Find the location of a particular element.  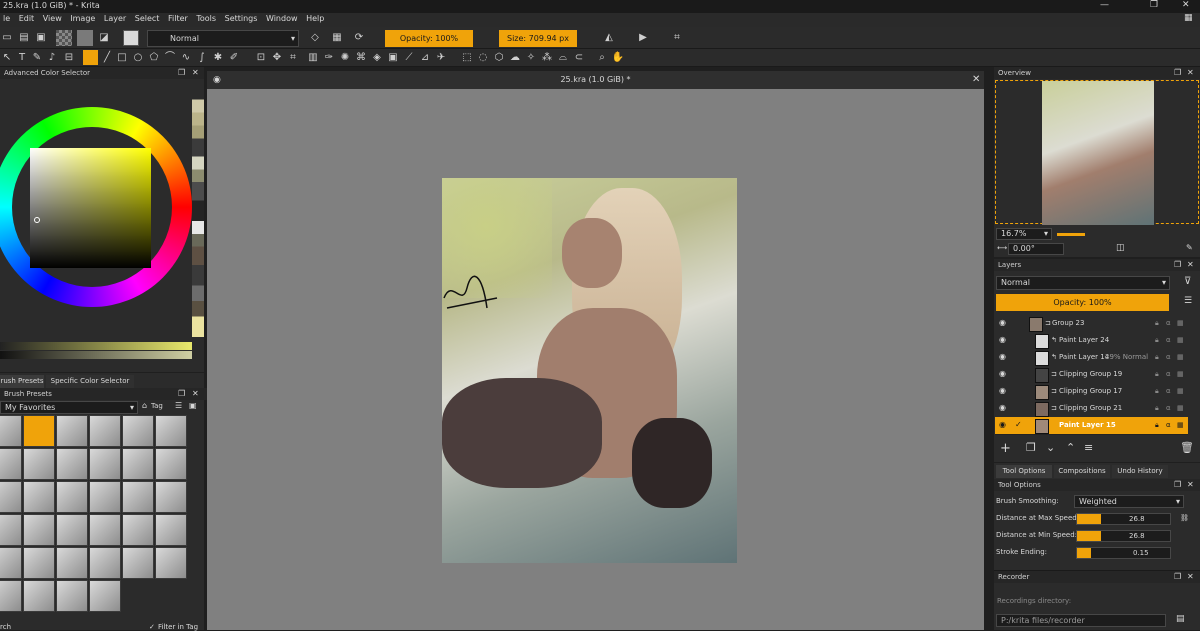

document-tab: ◉ 25.kra (1.0 GiB) * ✕ is located at coordinates (595, 80).